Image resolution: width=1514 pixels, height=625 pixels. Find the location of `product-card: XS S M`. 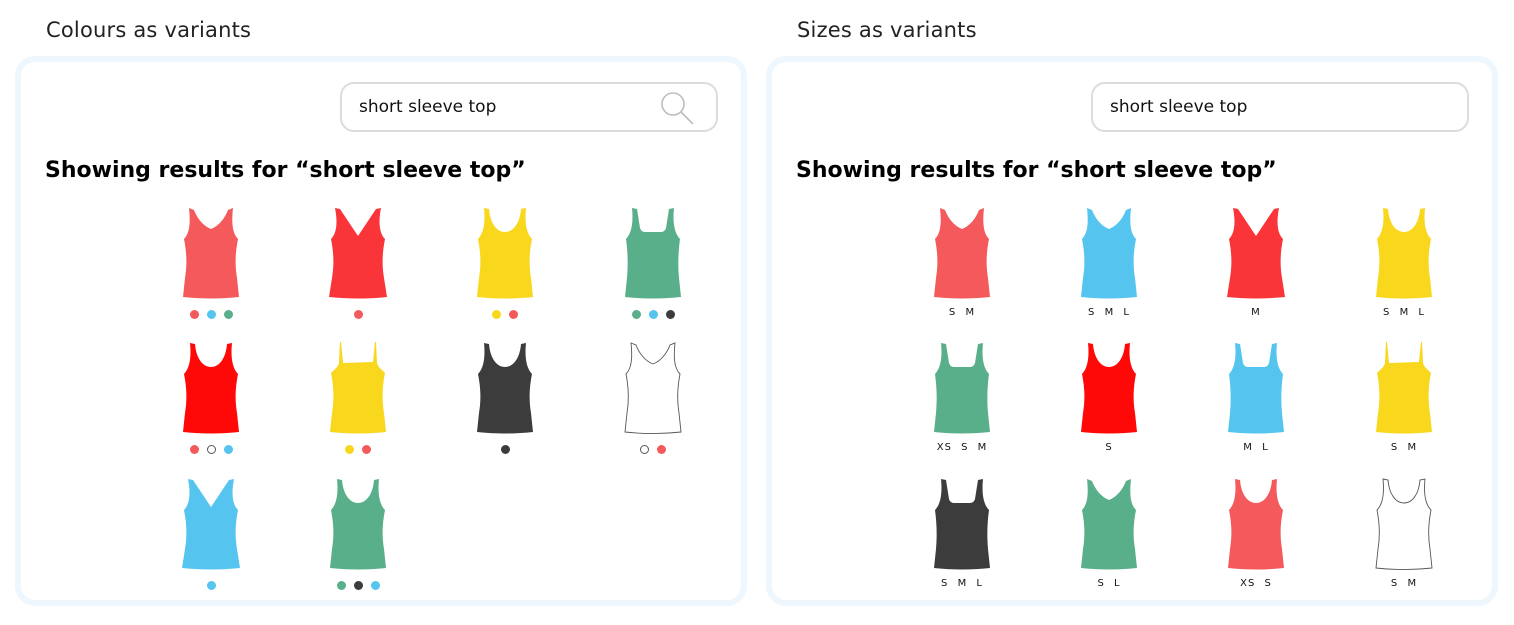

product-card: XS S M is located at coordinates (962, 403).